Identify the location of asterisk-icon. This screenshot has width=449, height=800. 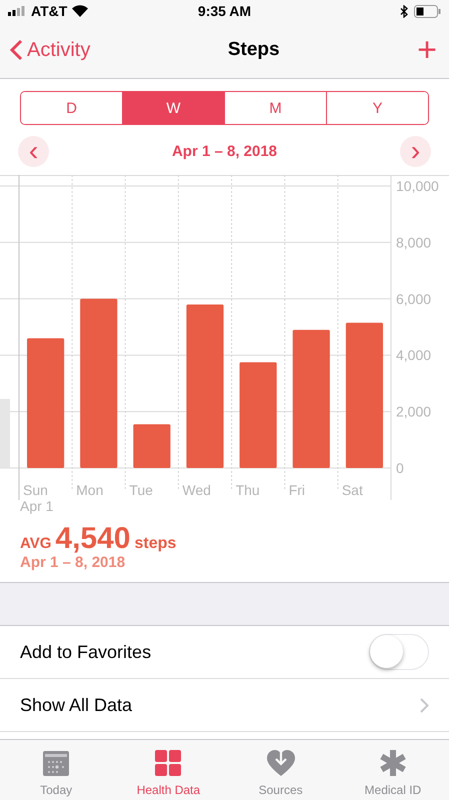
(392, 763).